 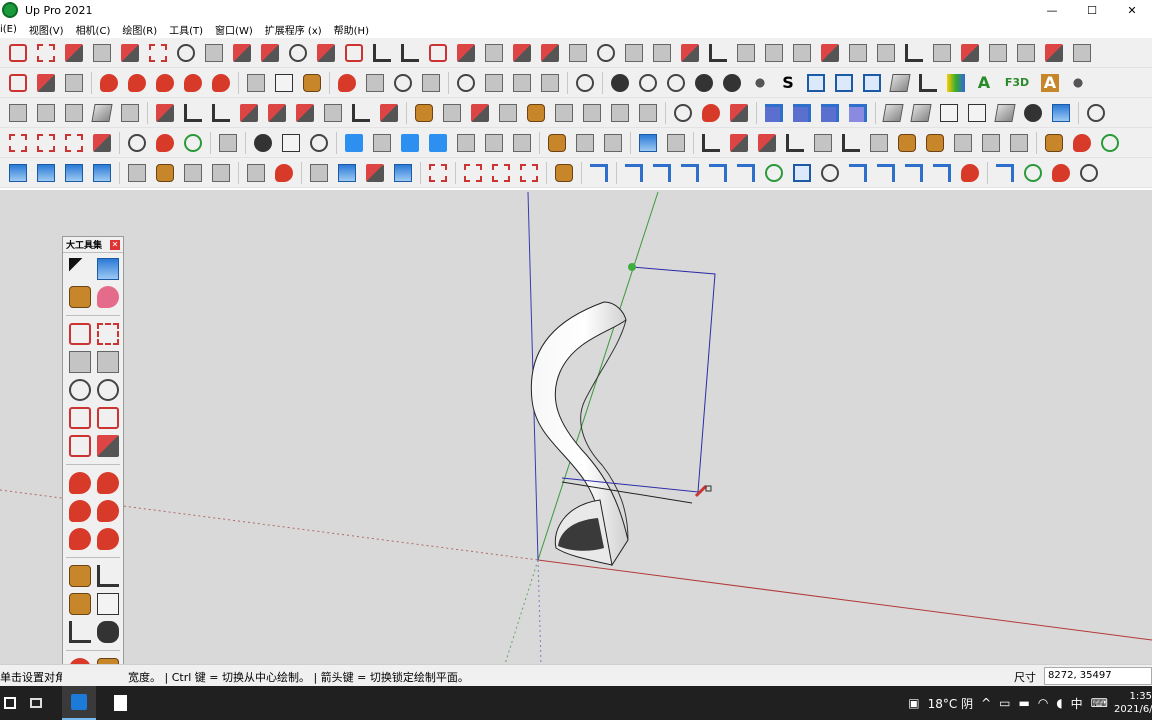 I want to click on refresh-green-icon, so click(x=1110, y=142).